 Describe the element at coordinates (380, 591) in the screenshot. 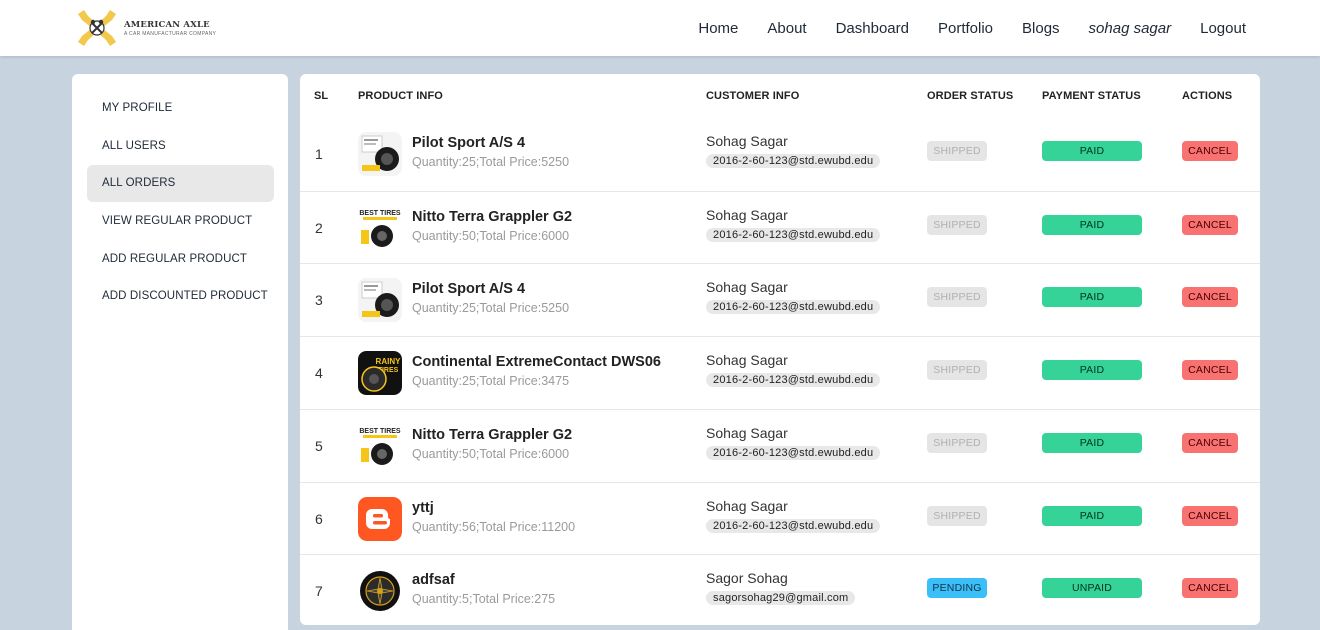

I see `alloy-wheel-icon` at that location.